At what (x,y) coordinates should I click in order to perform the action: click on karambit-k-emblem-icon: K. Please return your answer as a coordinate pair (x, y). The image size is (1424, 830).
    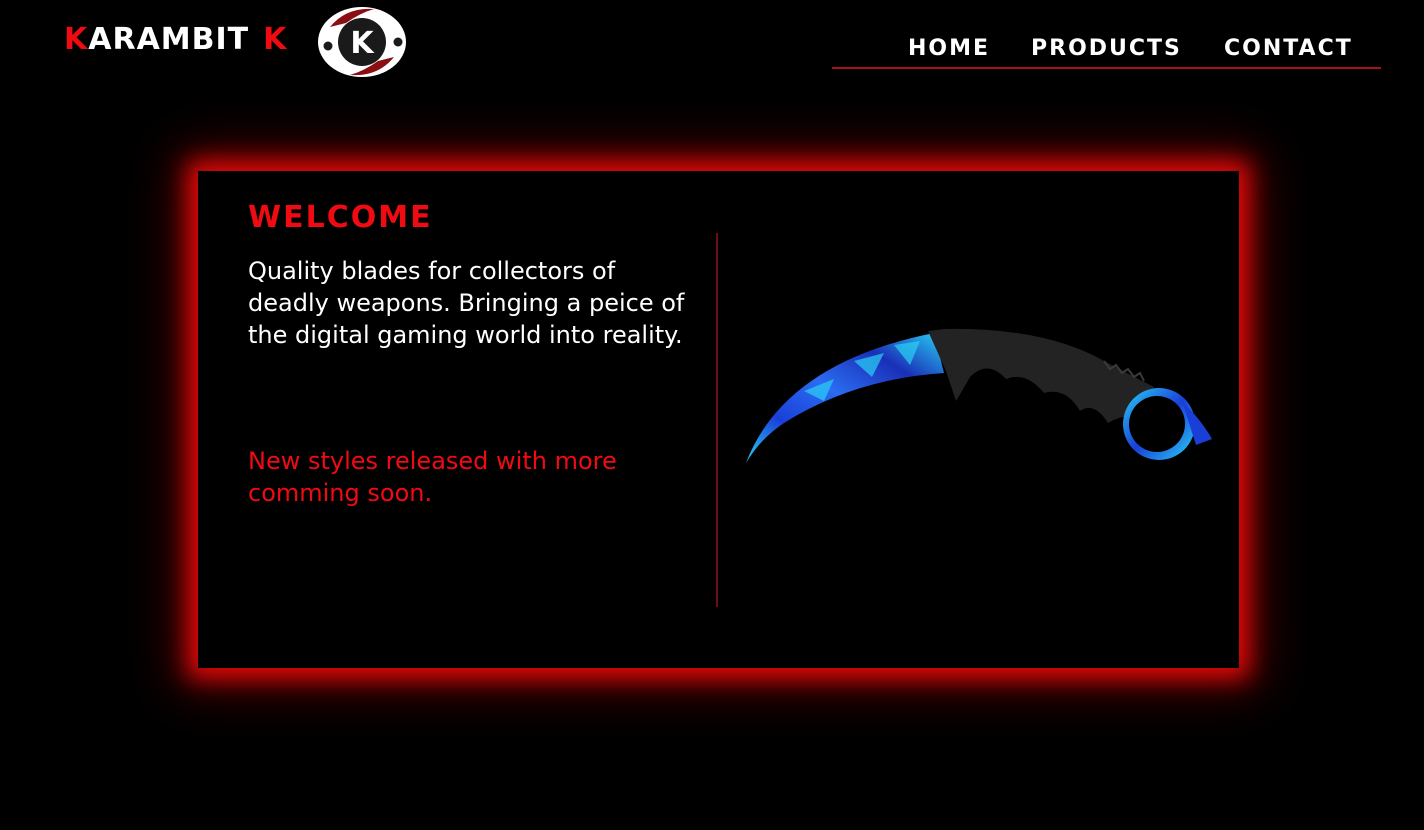
    Looking at the image, I should click on (362, 42).